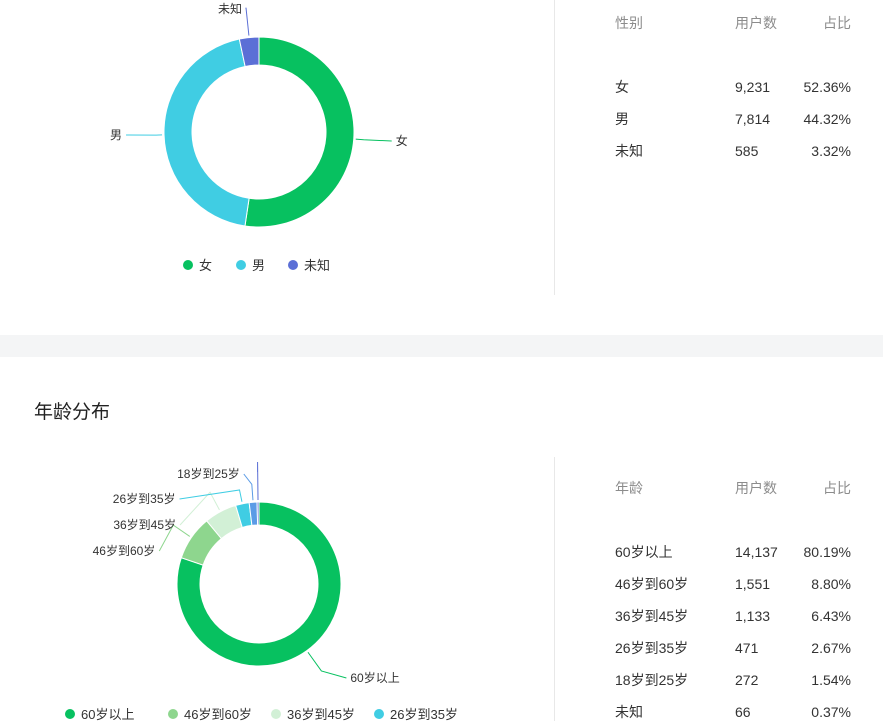 Image resolution: width=883 pixels, height=721 pixels. I want to click on table-header-row: 性别 用户数 占比, so click(733, 23).